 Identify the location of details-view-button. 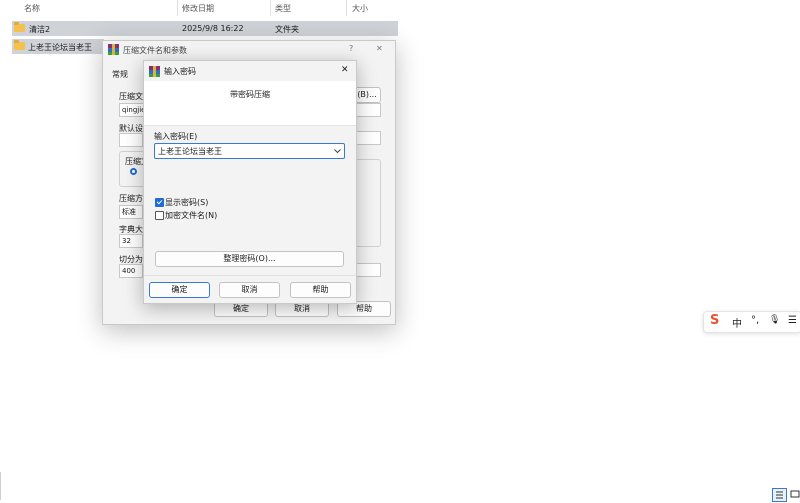
(779, 495).